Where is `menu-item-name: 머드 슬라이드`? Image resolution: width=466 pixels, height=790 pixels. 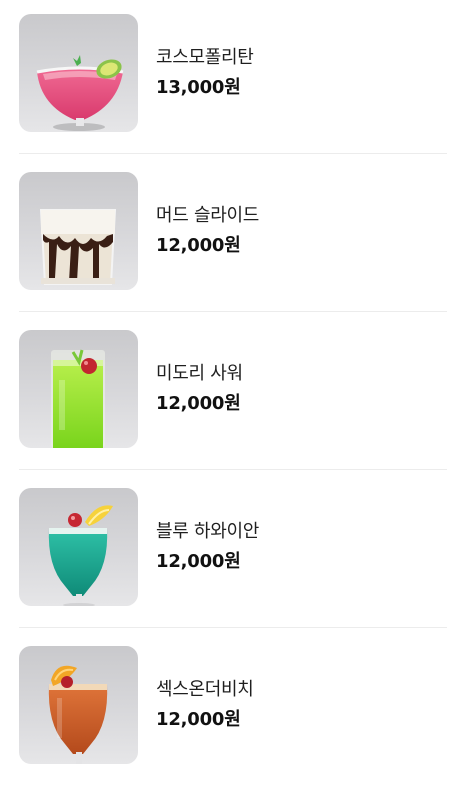
menu-item-name: 머드 슬라이드 is located at coordinates (207, 215).